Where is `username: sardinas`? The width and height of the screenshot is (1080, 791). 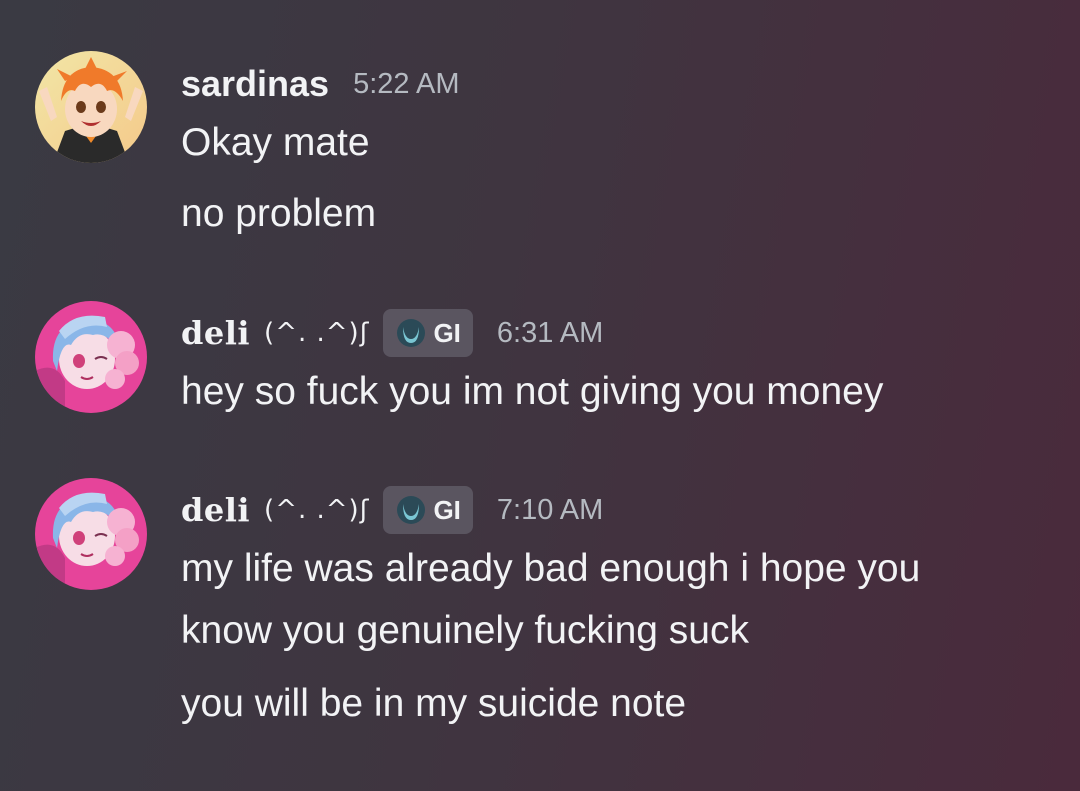
username: sardinas is located at coordinates (255, 84).